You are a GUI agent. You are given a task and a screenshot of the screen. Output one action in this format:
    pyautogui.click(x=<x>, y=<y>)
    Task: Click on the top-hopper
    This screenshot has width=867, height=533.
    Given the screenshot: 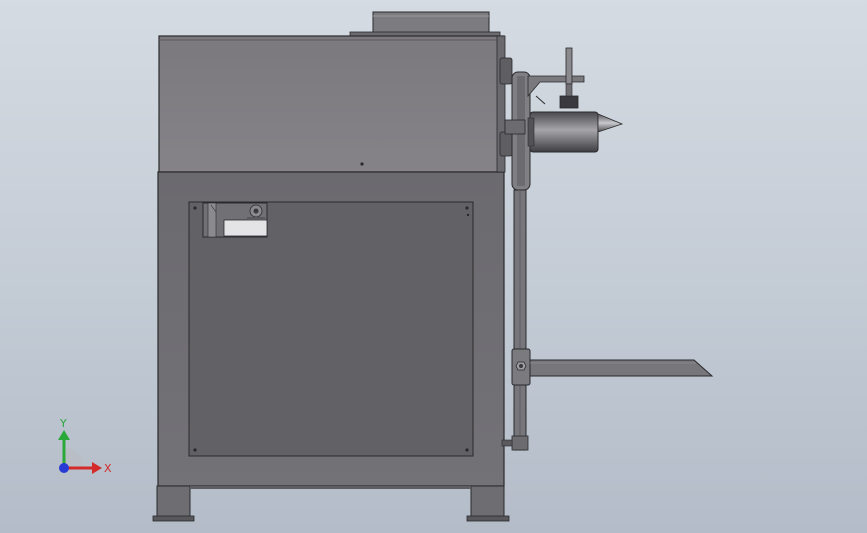 What is the action you would take?
    pyautogui.click(x=425, y=24)
    